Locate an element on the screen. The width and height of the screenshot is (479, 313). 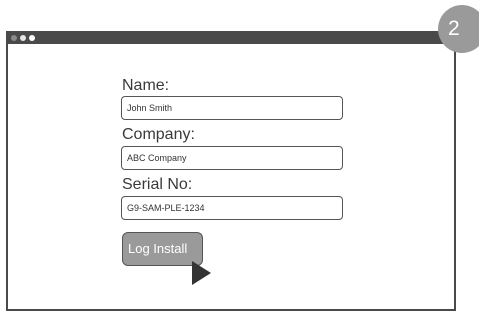
name-field: John Smith is located at coordinates (232, 108).